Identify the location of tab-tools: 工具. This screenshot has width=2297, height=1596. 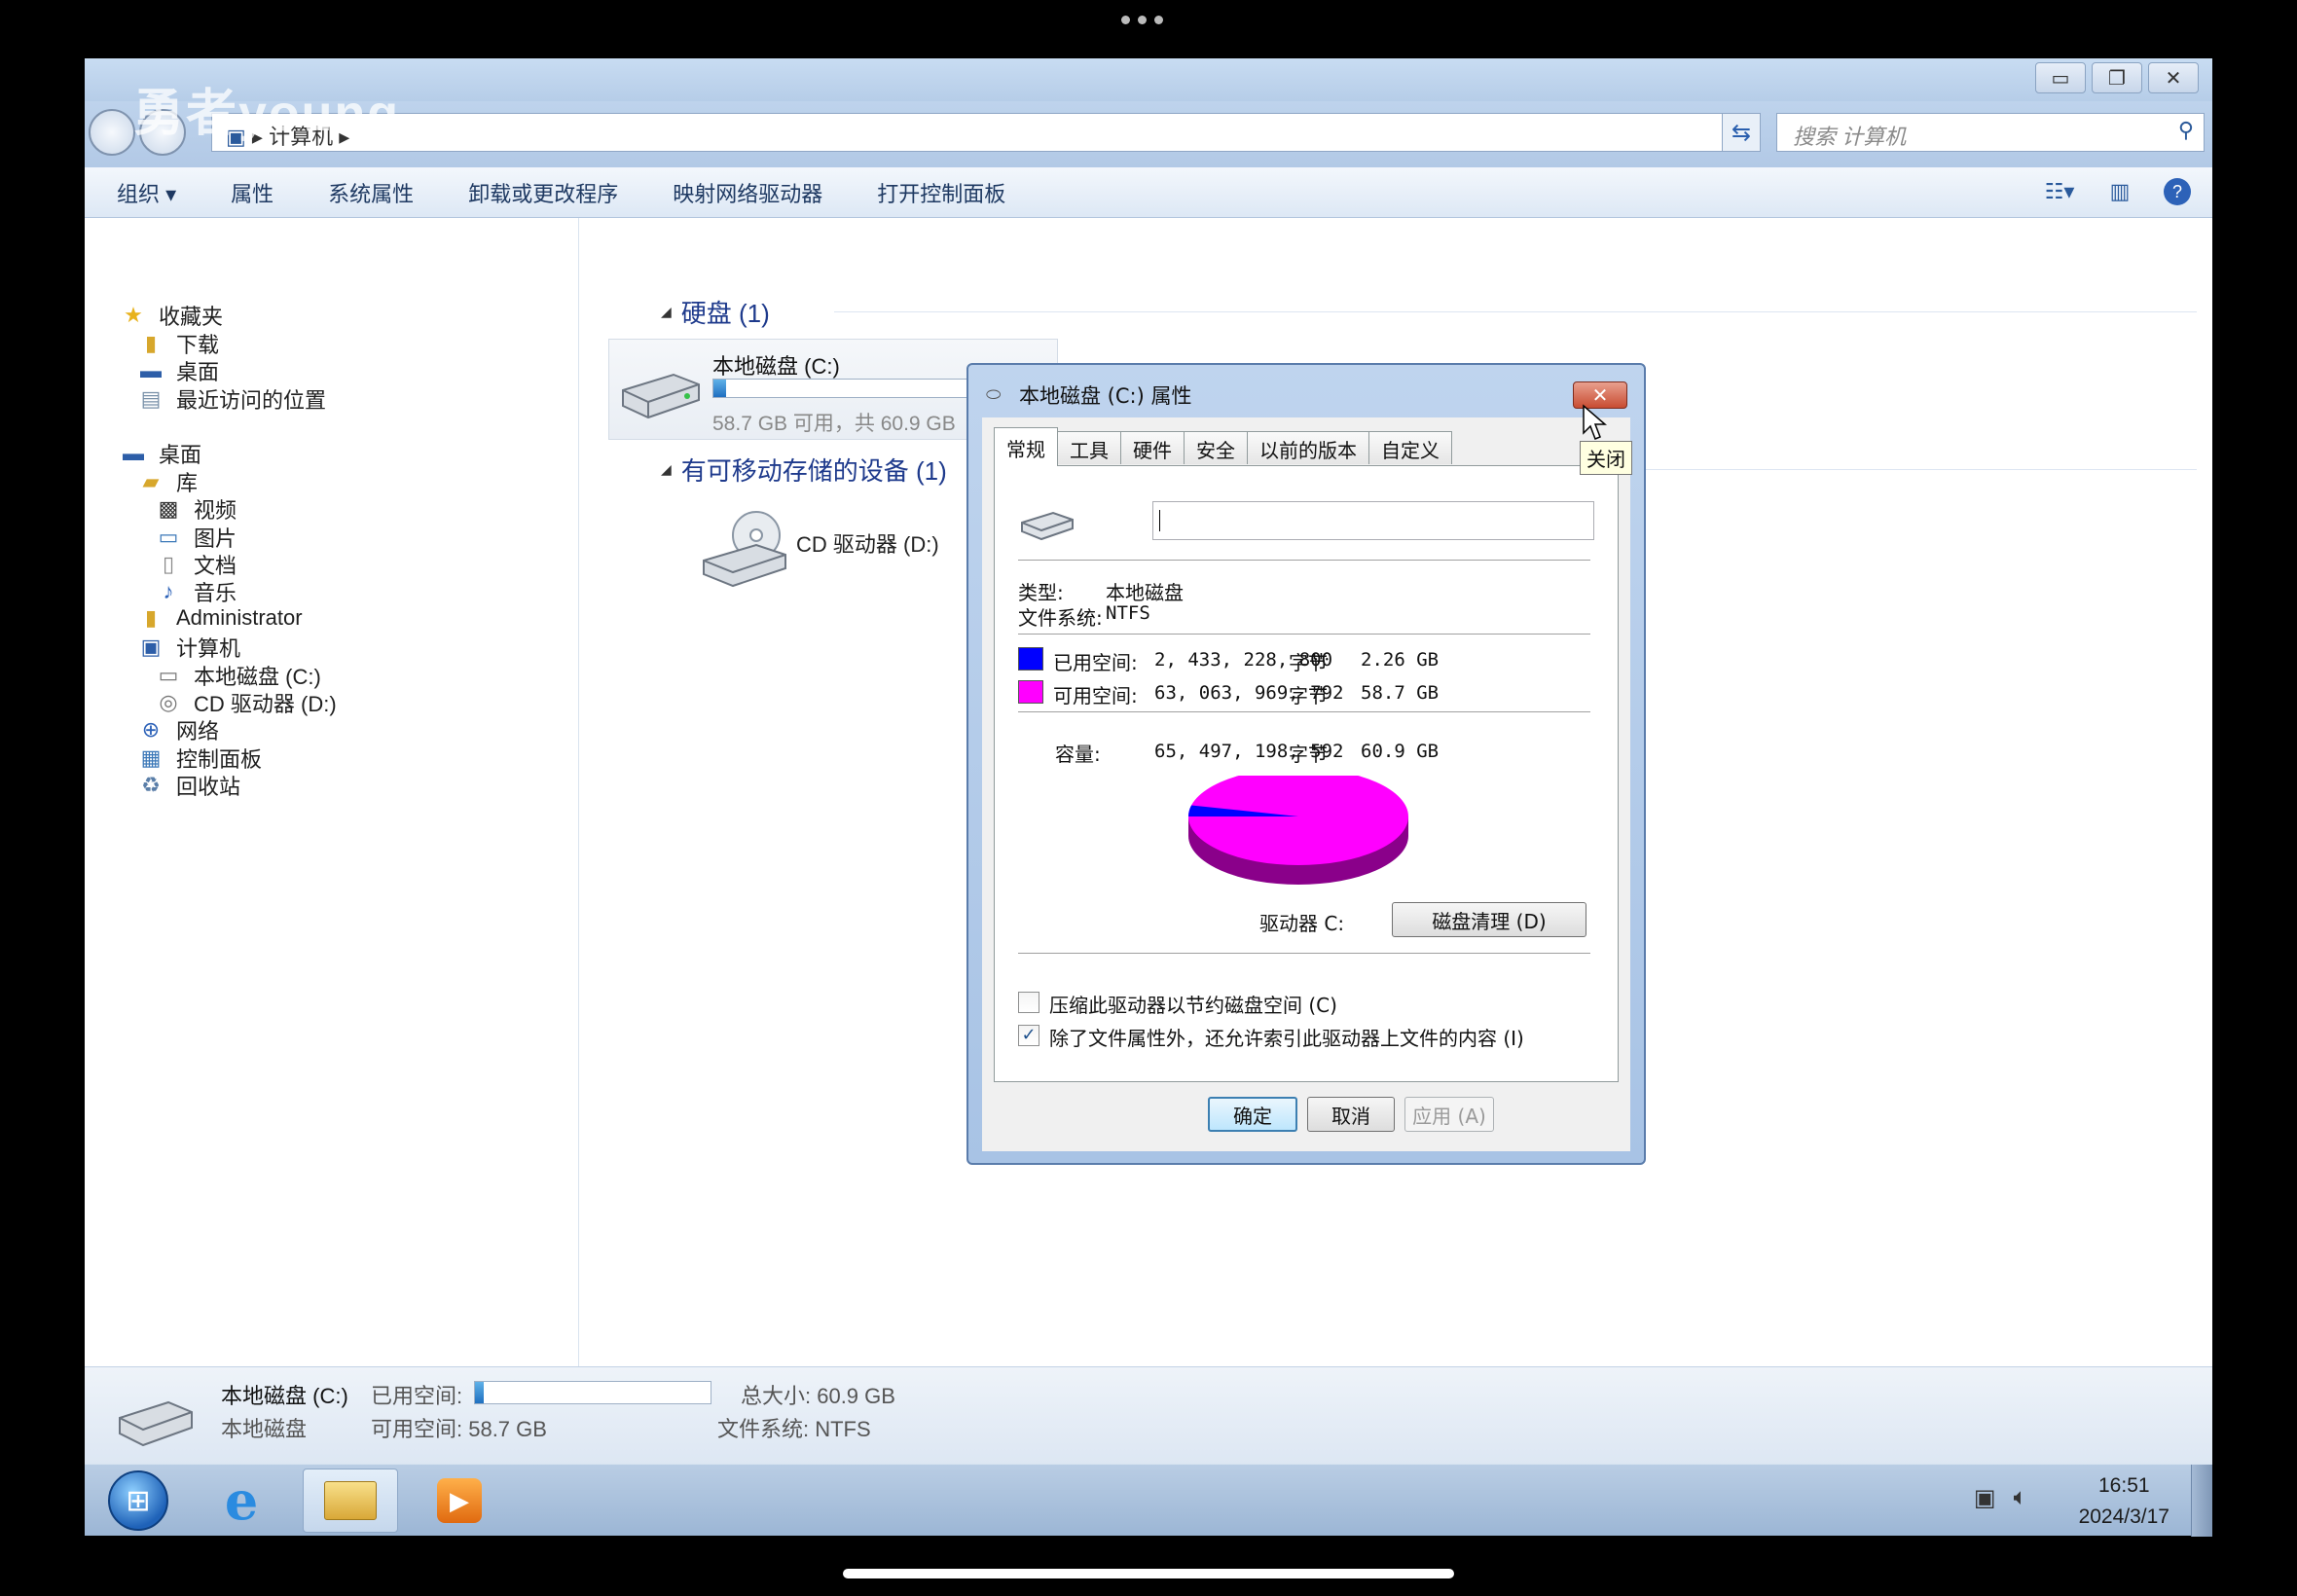
(1089, 447).